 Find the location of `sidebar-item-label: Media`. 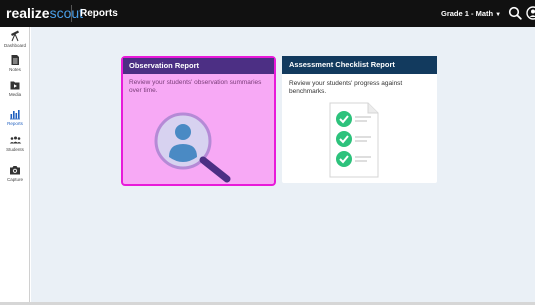

sidebar-item-label: Media is located at coordinates (15, 94).